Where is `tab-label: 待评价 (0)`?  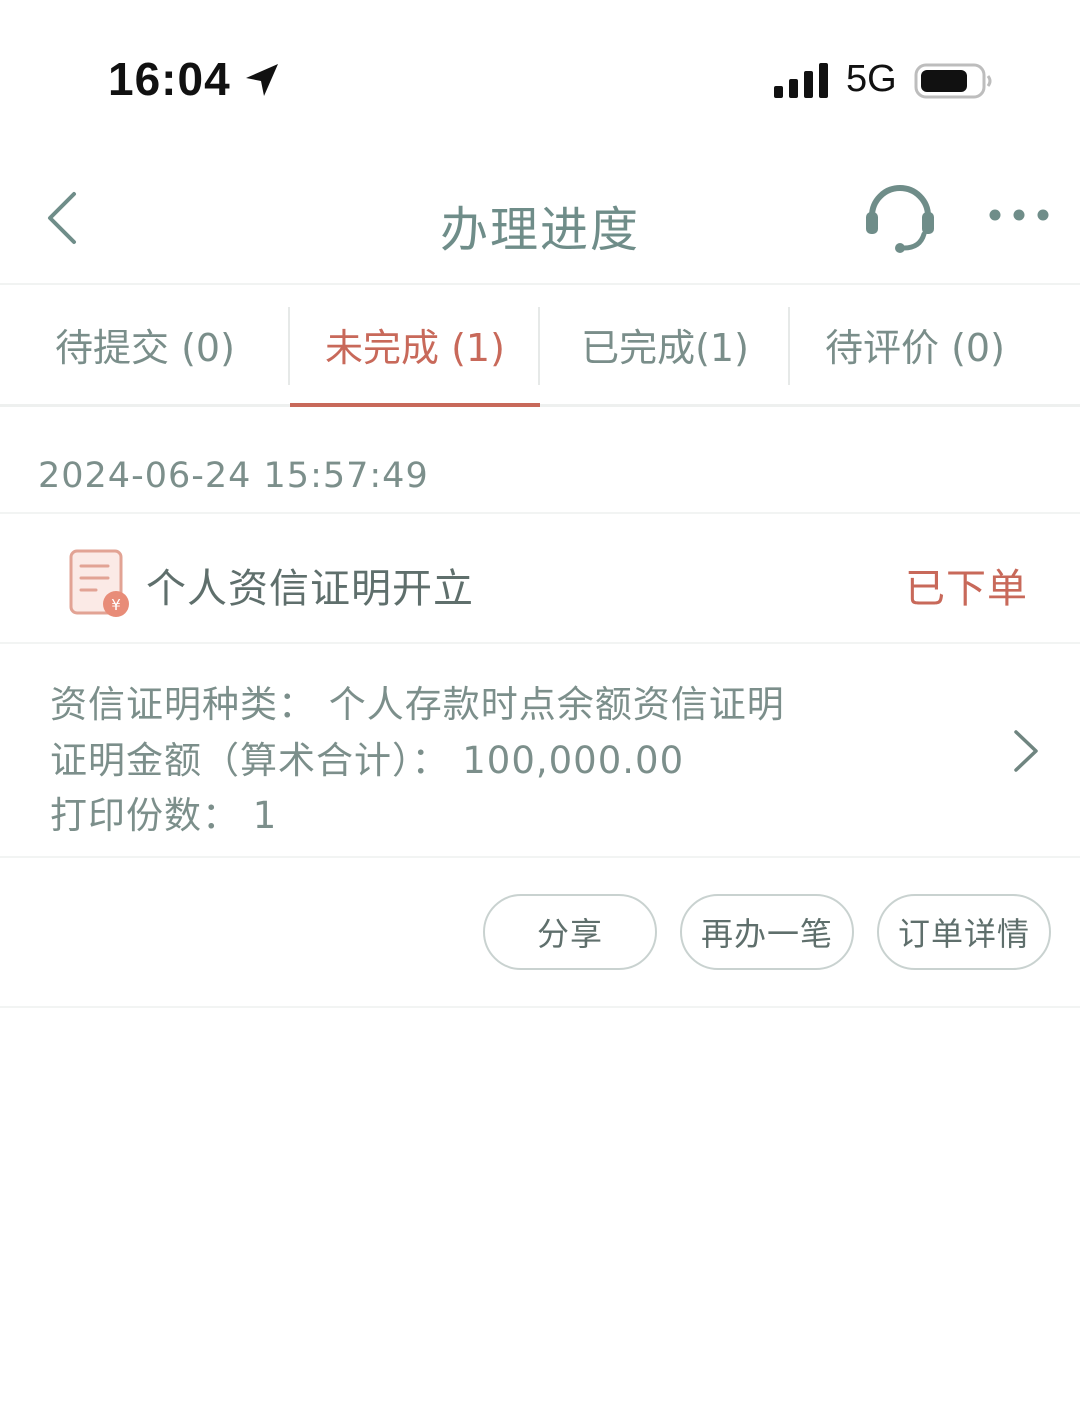
tab-label: 待评价 (0) is located at coordinates (915, 348).